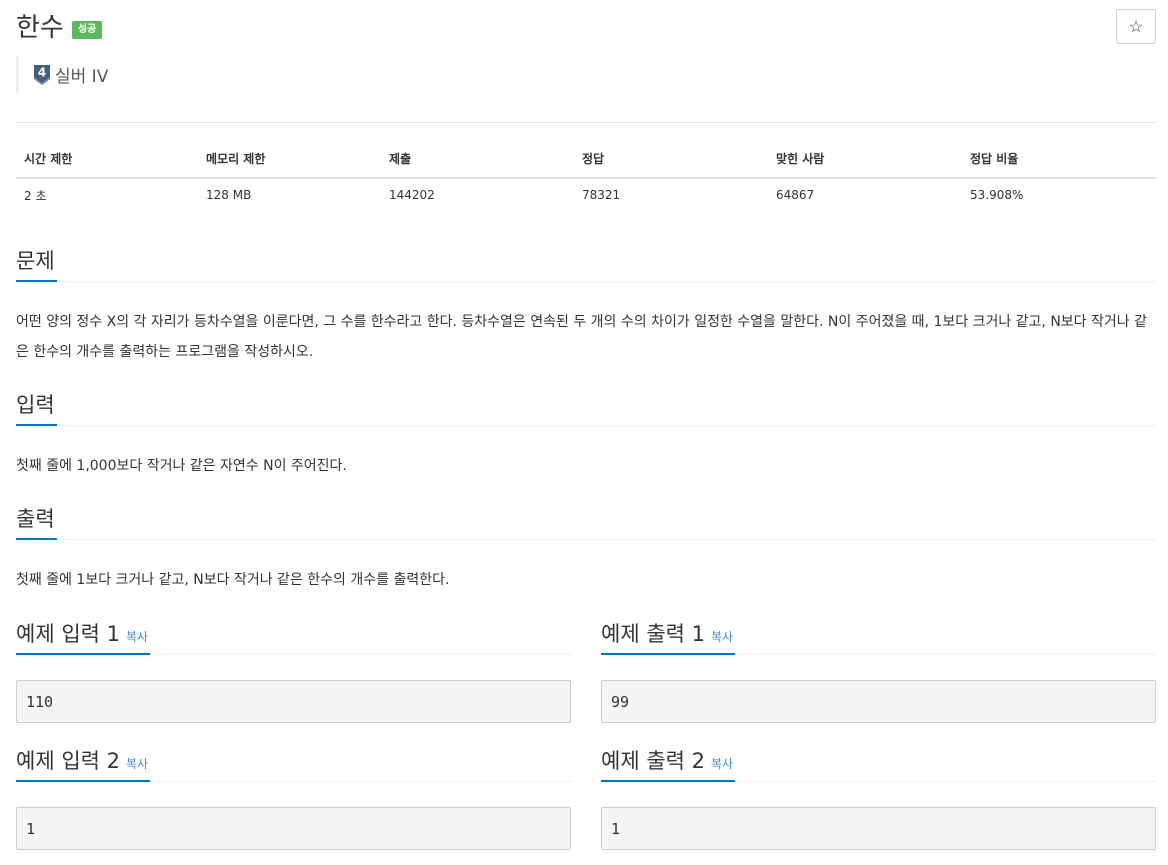 The width and height of the screenshot is (1168, 865). I want to click on input-description: 첫째 줄에 1,000보다 작거나 같은 자연수 N이 주어진다., so click(181, 466).